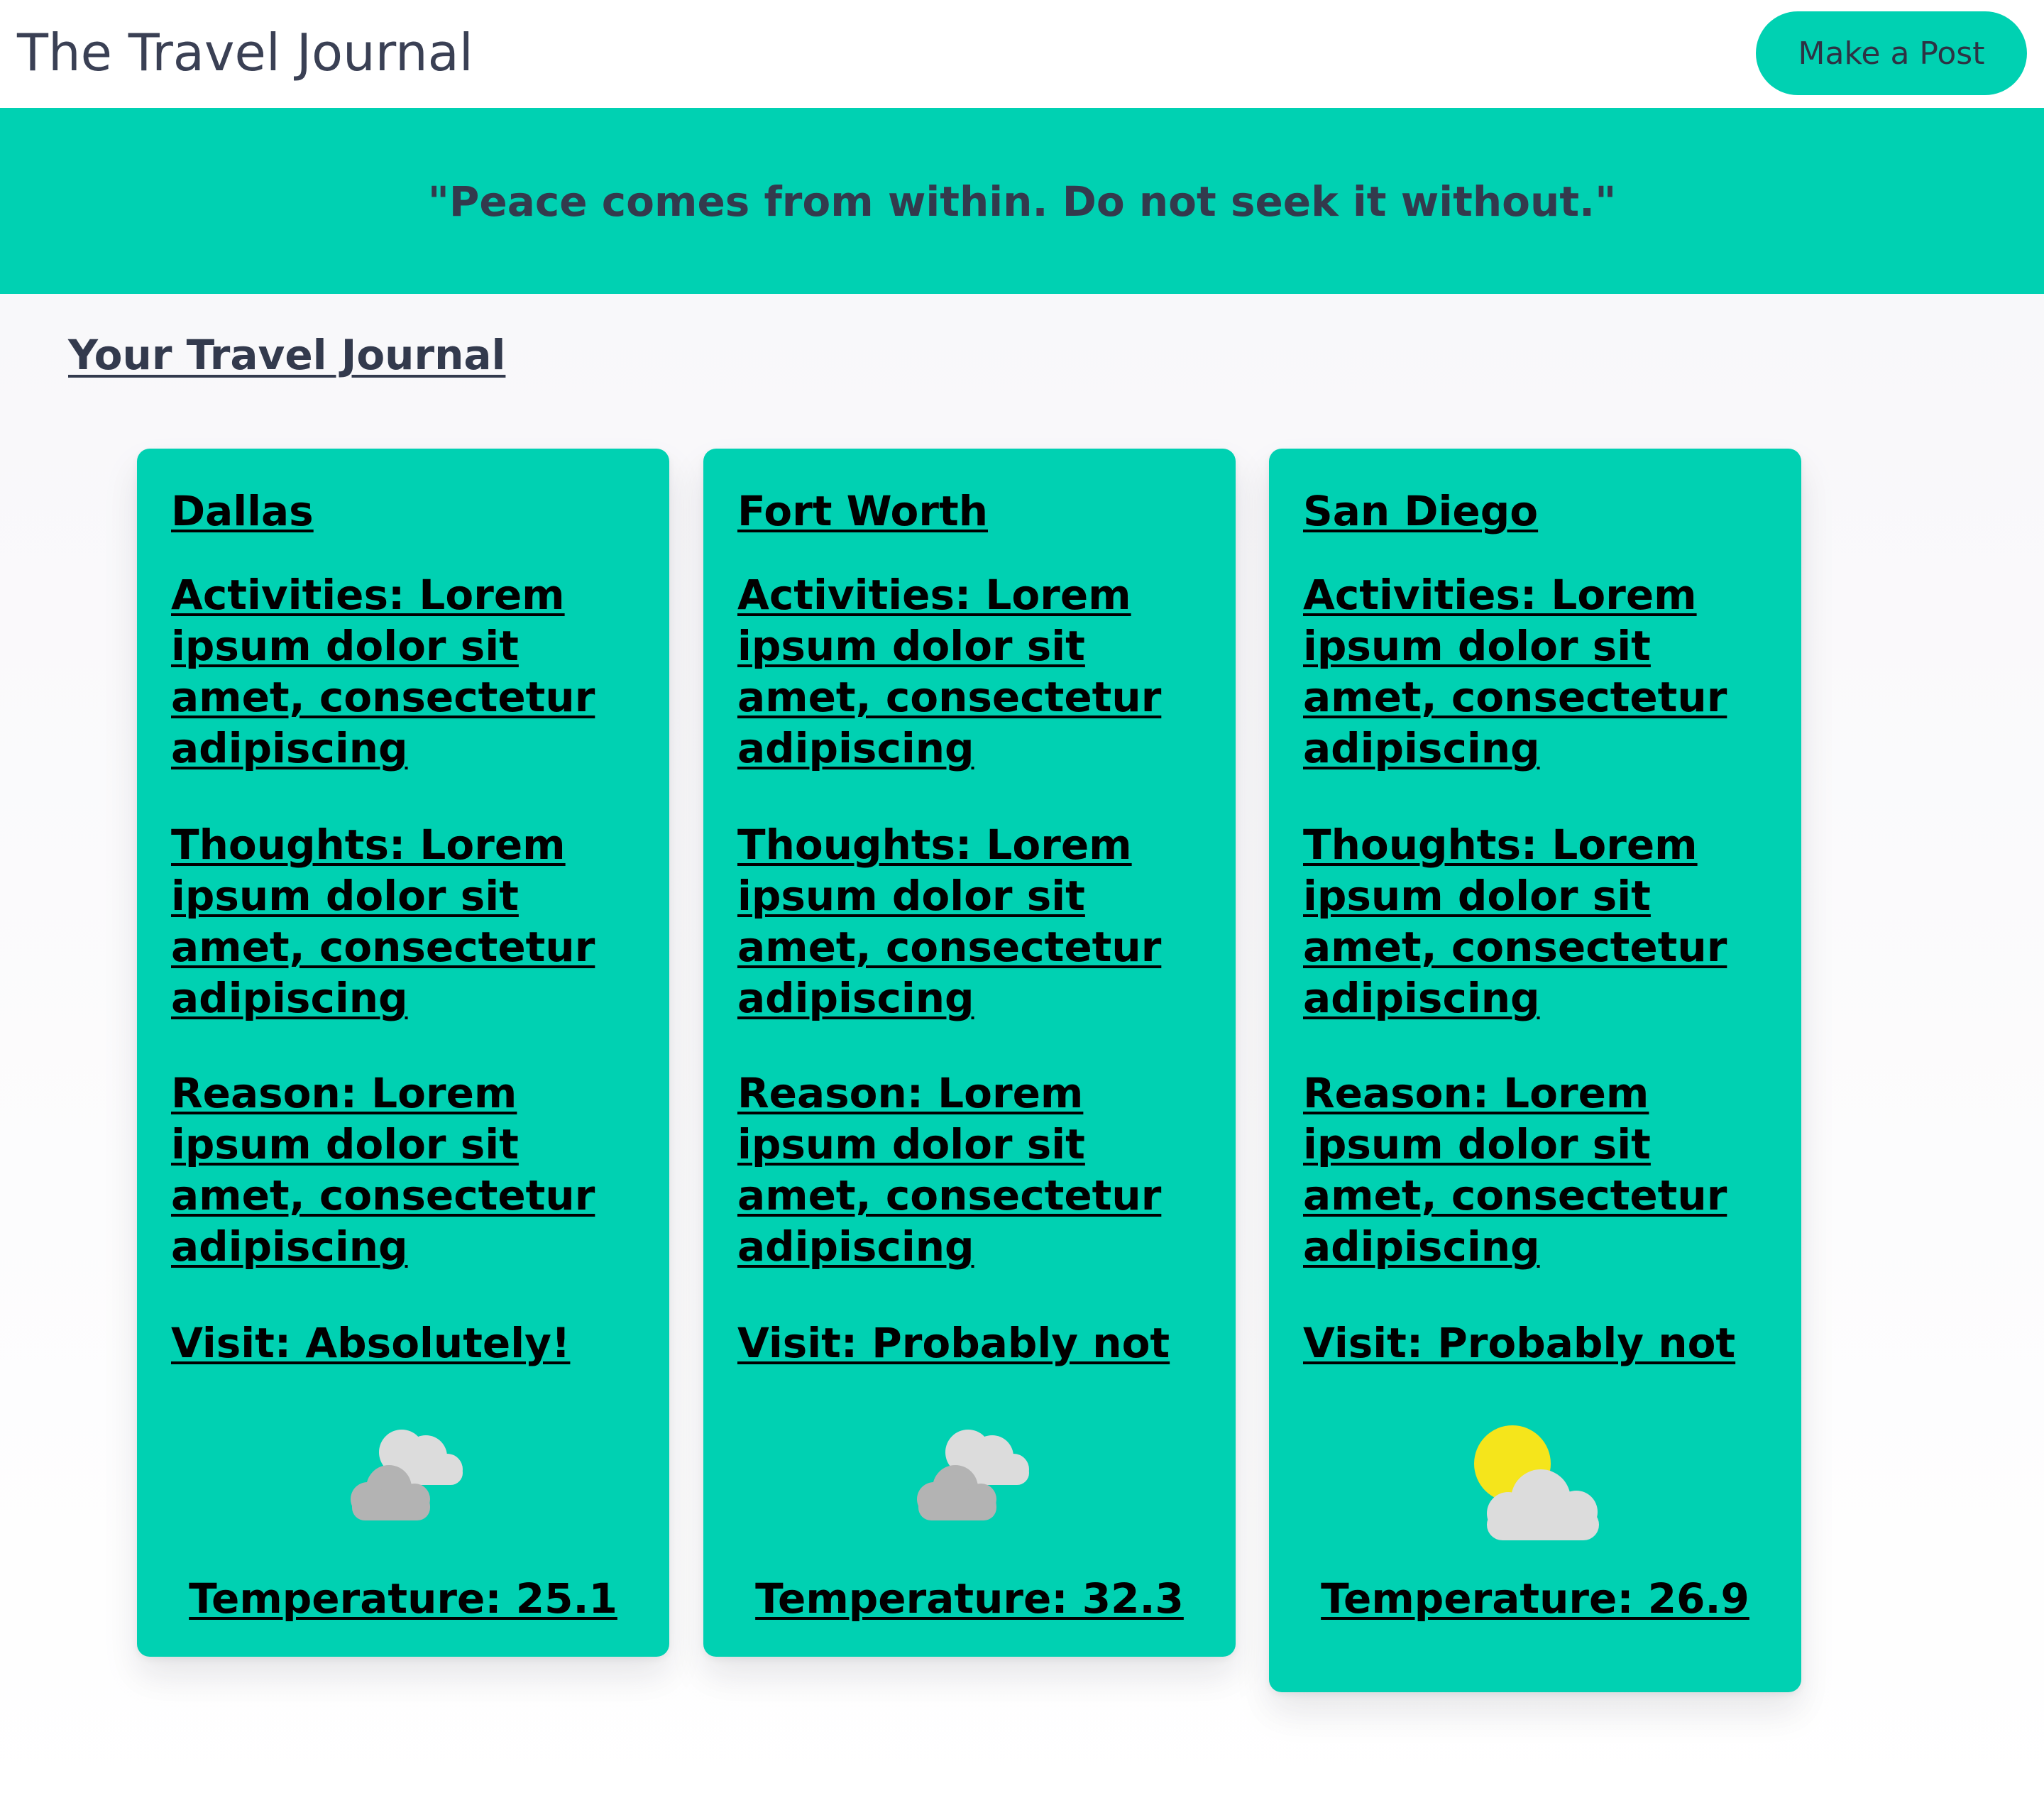 Image resolution: width=2044 pixels, height=1820 pixels. I want to click on section-heading: Your Travel Journal, so click(287, 355).